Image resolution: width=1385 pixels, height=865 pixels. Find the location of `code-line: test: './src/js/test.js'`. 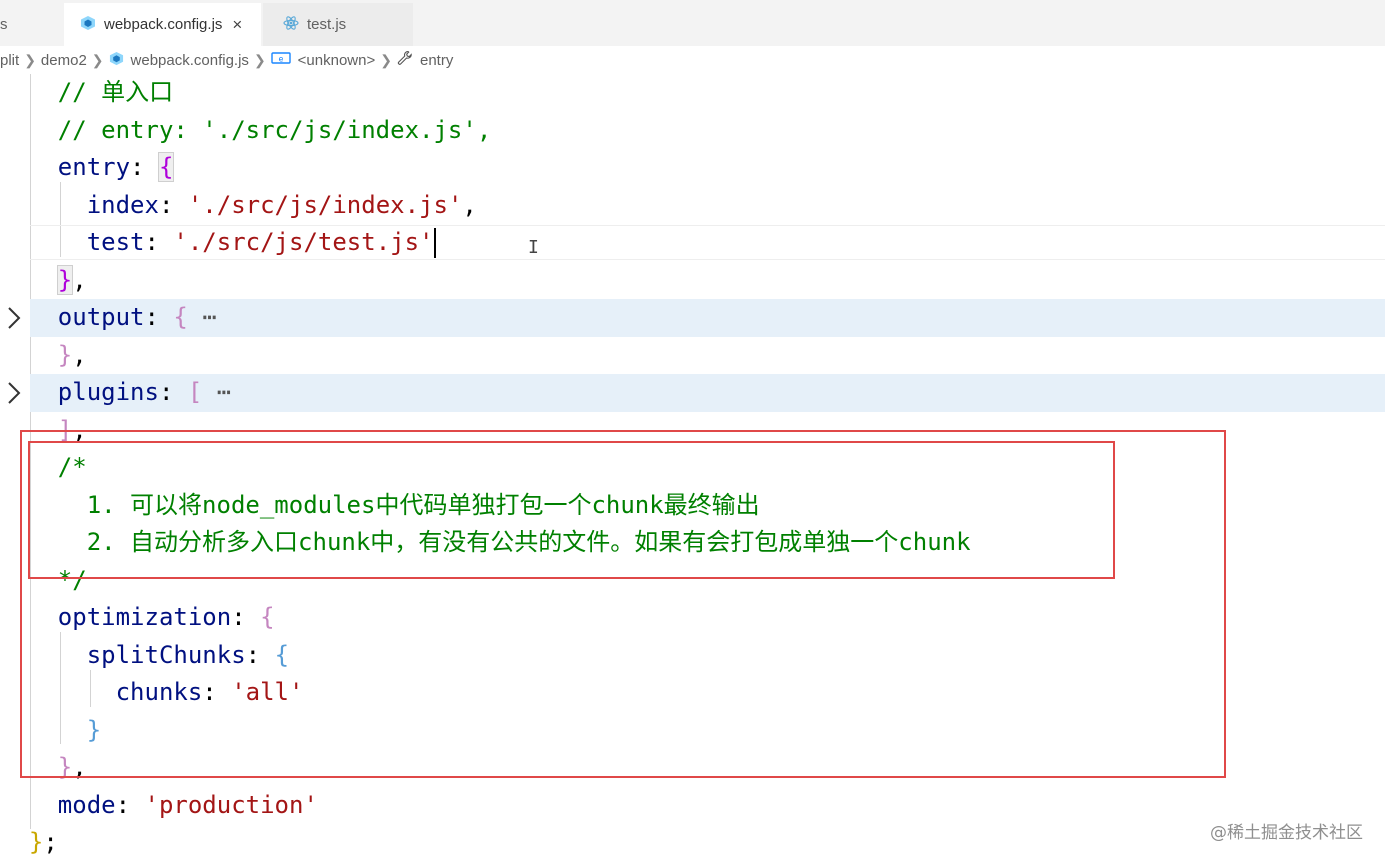

code-line: test: './src/js/test.js' is located at coordinates (261, 243).